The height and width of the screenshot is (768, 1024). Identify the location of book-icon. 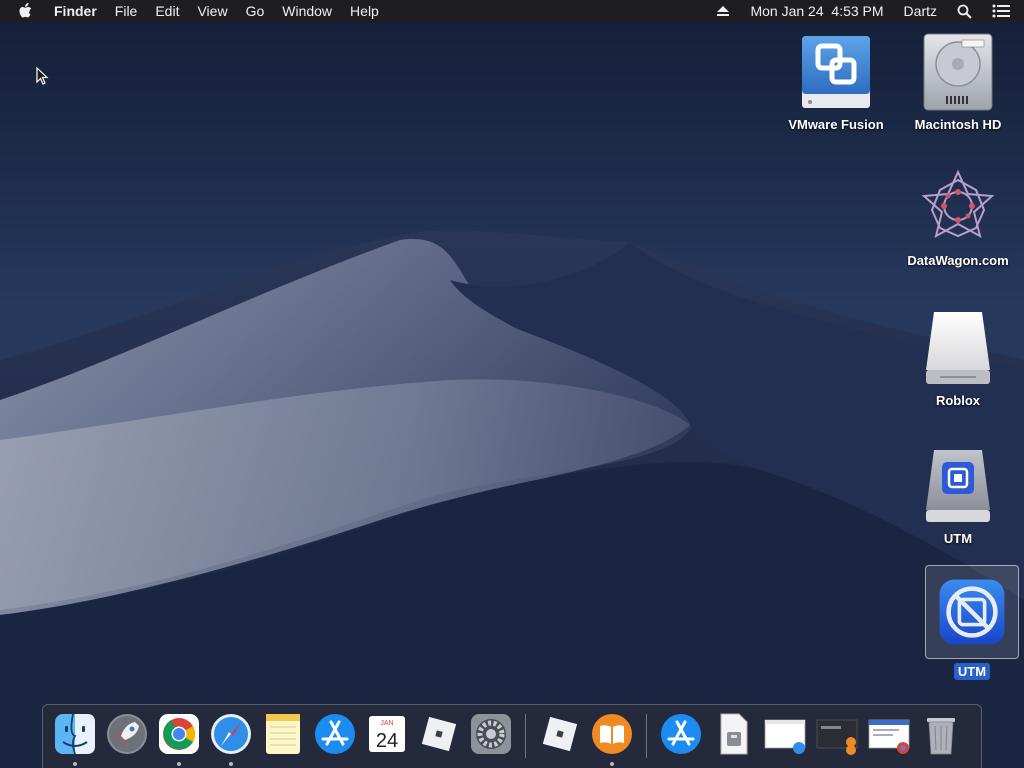
(612, 734).